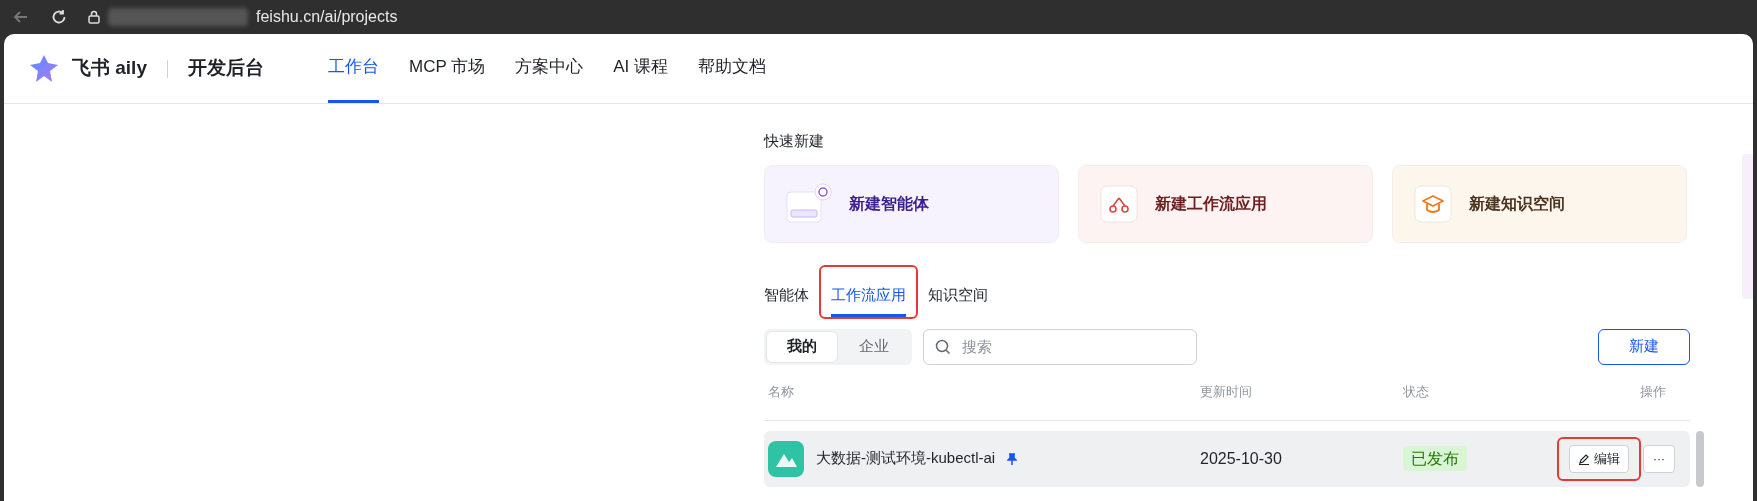 Image resolution: width=1757 pixels, height=501 pixels. I want to click on tab: 智能体, so click(786, 296).